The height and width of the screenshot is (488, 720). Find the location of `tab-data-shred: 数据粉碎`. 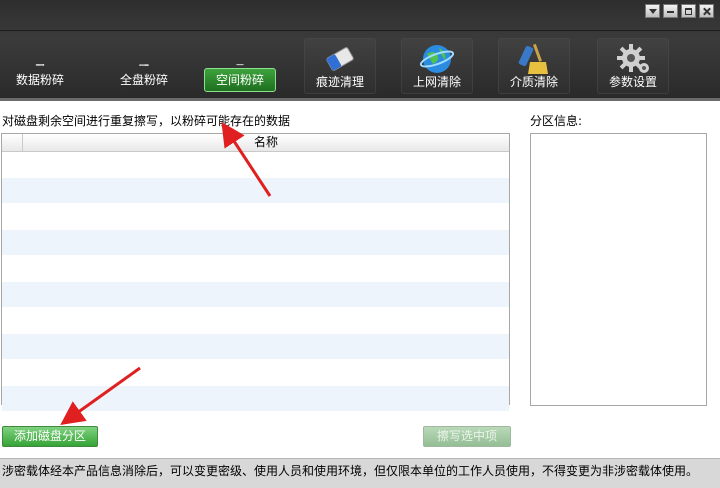

tab-data-shred: 数据粉碎 is located at coordinates (40, 66).